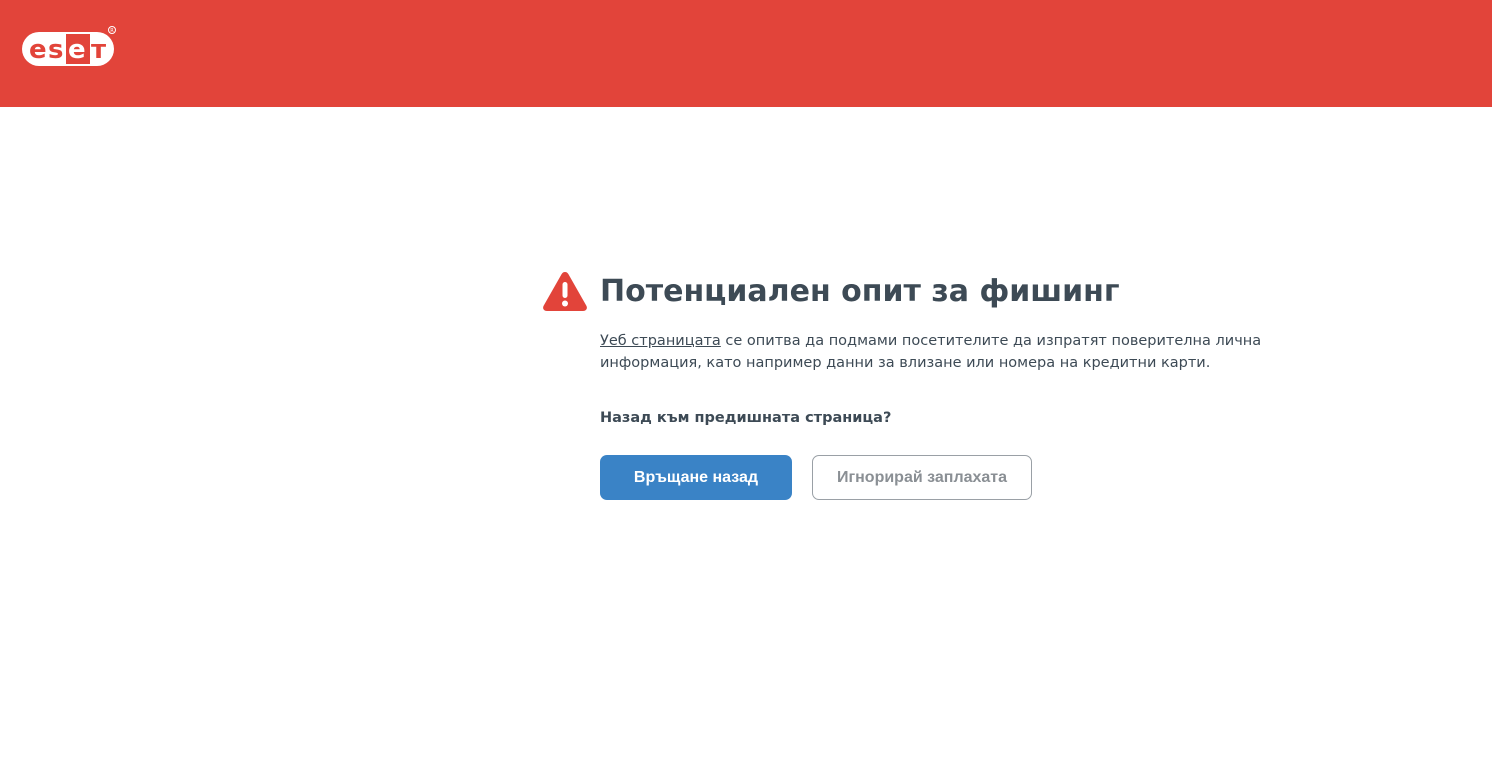  What do you see at coordinates (860, 291) in the screenshot?
I see `page-title: Потенциален опит за фишинг` at bounding box center [860, 291].